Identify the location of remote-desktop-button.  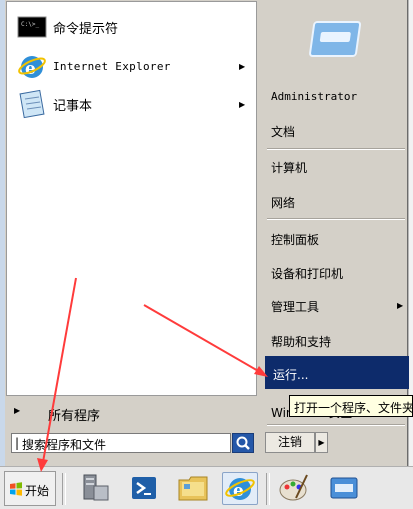
(344, 488).